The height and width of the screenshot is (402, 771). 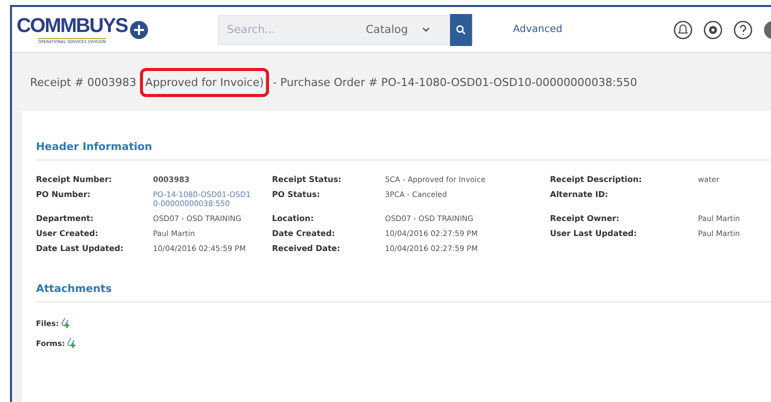 I want to click on bell-icon, so click(x=683, y=30).